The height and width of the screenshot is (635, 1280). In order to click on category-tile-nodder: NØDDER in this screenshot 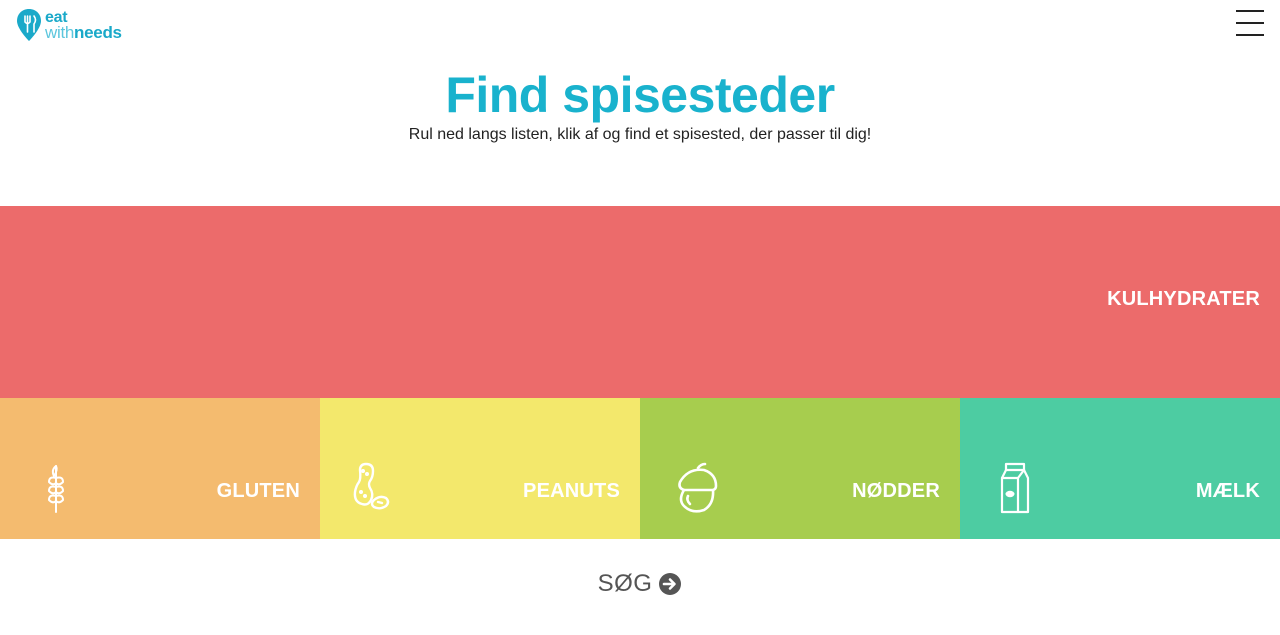, I will do `click(800, 468)`.